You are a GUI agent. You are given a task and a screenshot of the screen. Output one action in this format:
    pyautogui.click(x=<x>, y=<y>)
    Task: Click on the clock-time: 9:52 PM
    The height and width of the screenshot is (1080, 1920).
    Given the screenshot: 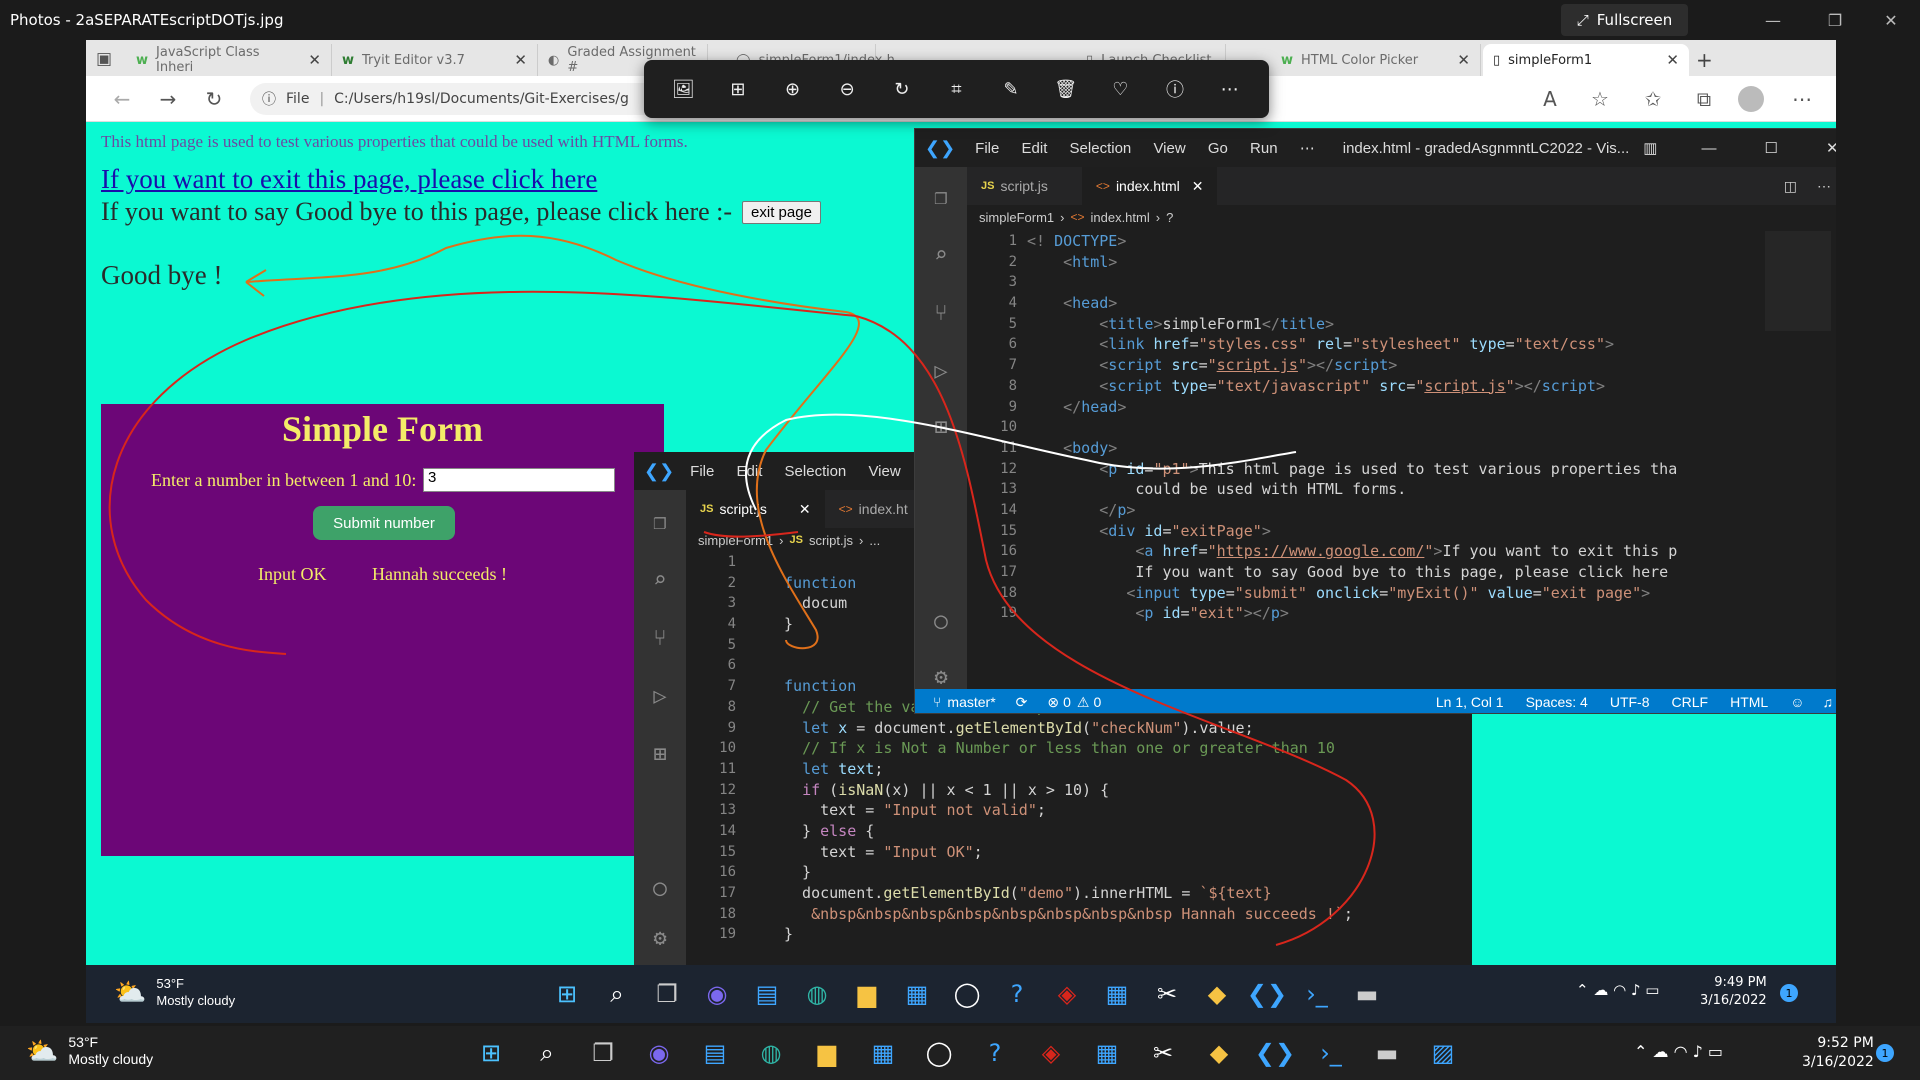 What is the action you would take?
    pyautogui.click(x=1845, y=1043)
    